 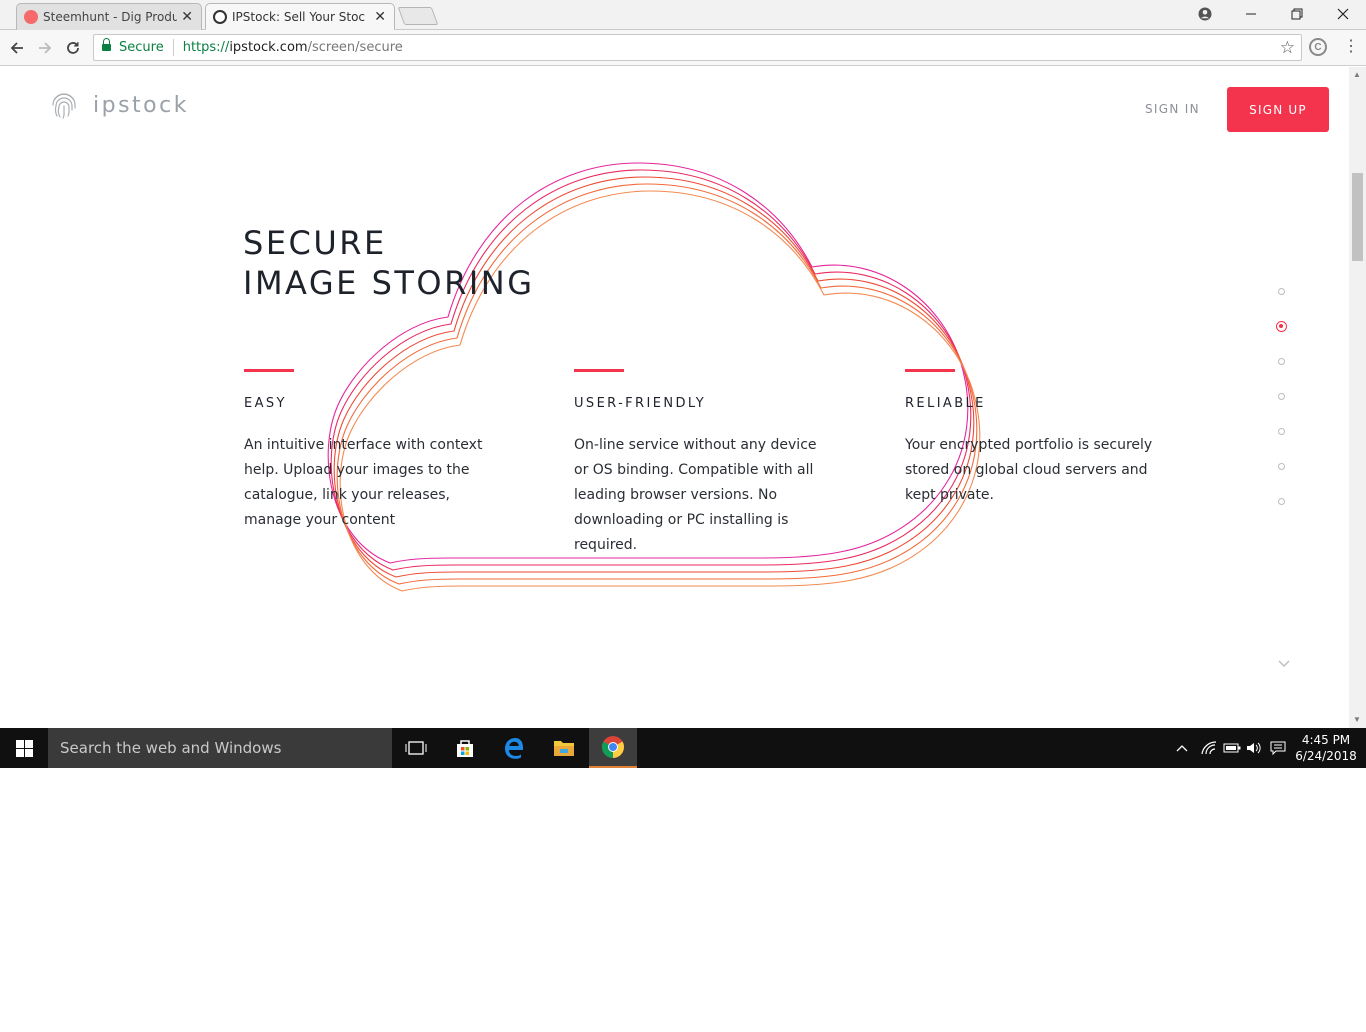 What do you see at coordinates (564, 748) in the screenshot?
I see `file-explorer-icon` at bounding box center [564, 748].